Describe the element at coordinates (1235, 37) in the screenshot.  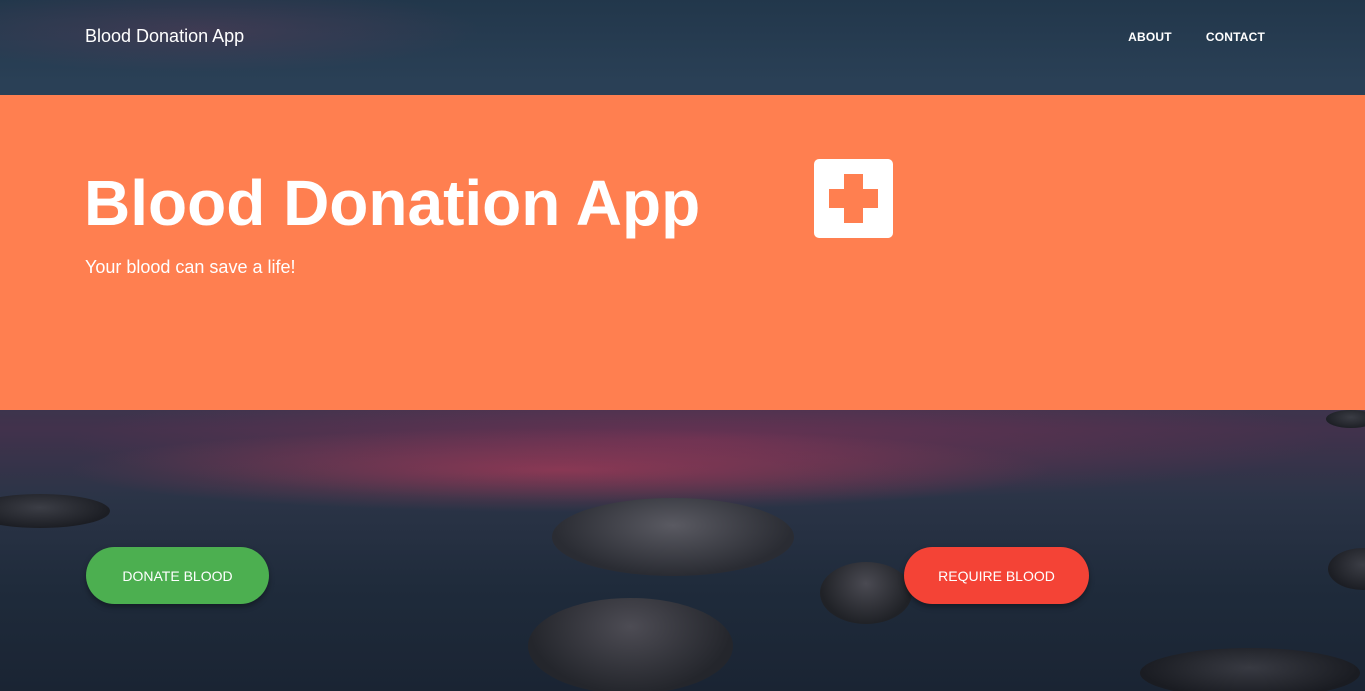
I see `nav-link-contact: CONTACT` at that location.